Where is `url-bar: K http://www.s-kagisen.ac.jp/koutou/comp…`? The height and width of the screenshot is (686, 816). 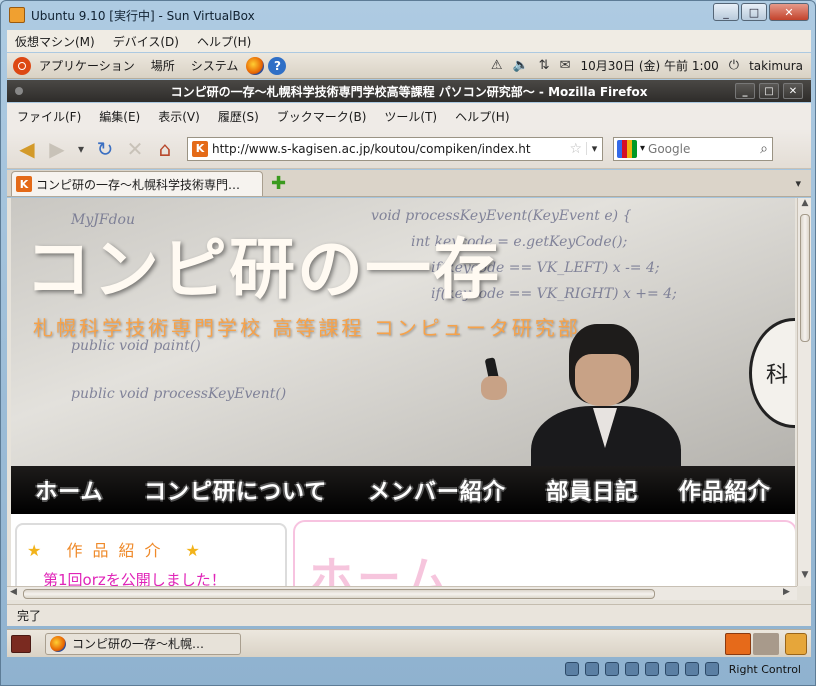
url-bar: K http://www.s-kagisen.ac.jp/koutou/comp… is located at coordinates (395, 148).